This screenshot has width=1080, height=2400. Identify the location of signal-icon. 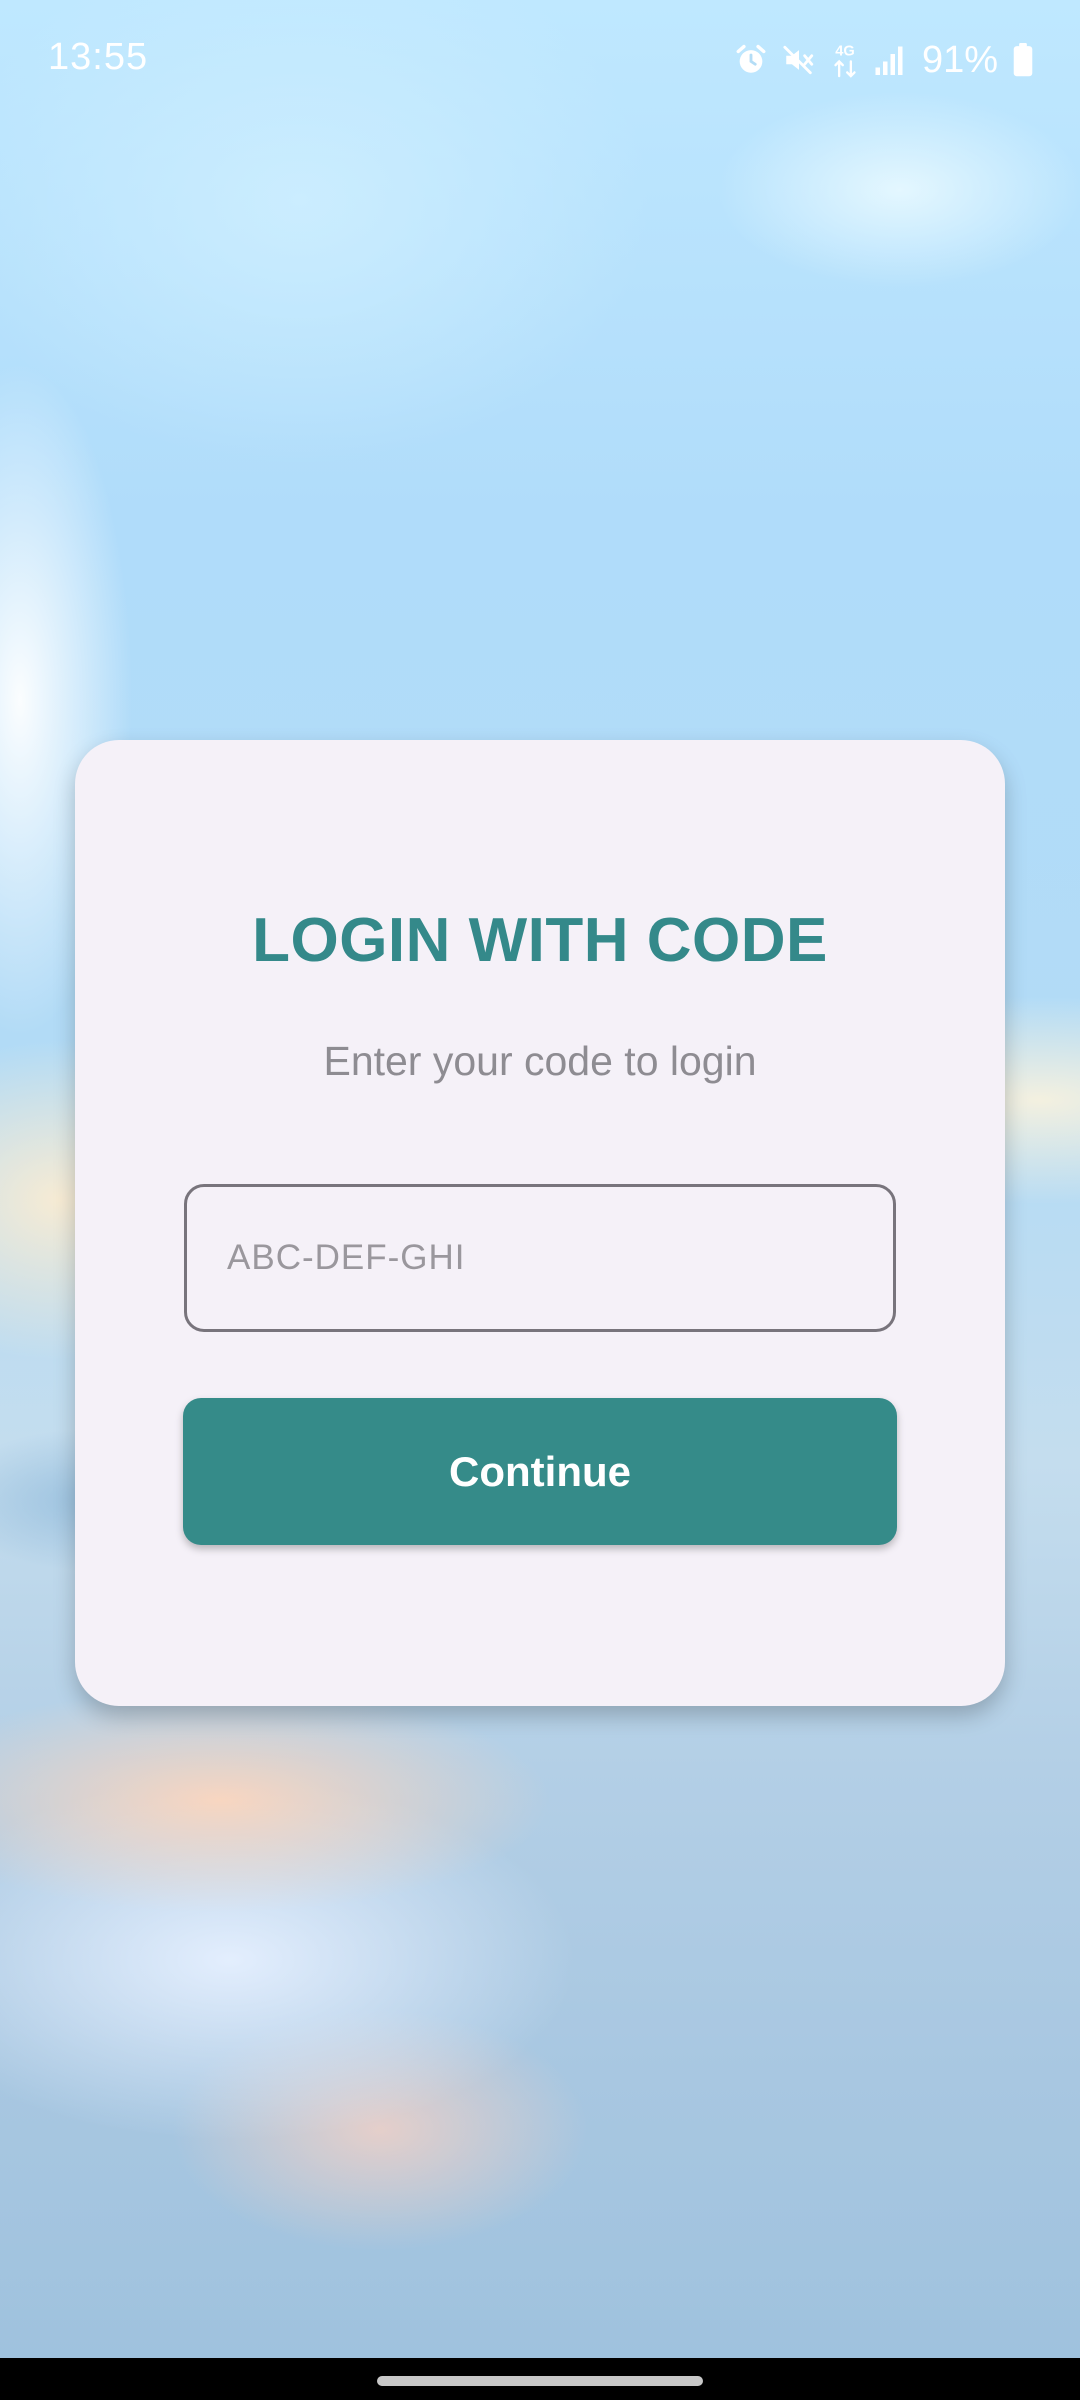
(889, 60).